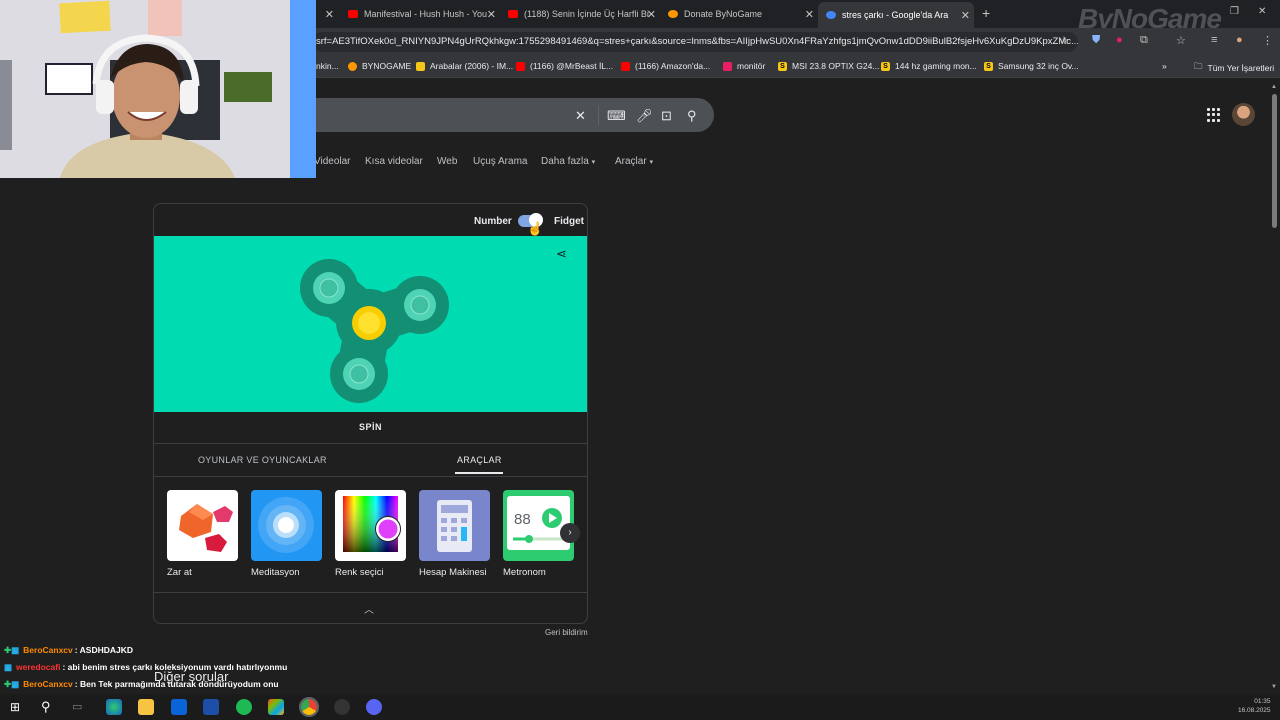 Image resolution: width=1280 pixels, height=720 pixels. What do you see at coordinates (379, 66) in the screenshot?
I see `bookmark-item: BYNOGAME` at bounding box center [379, 66].